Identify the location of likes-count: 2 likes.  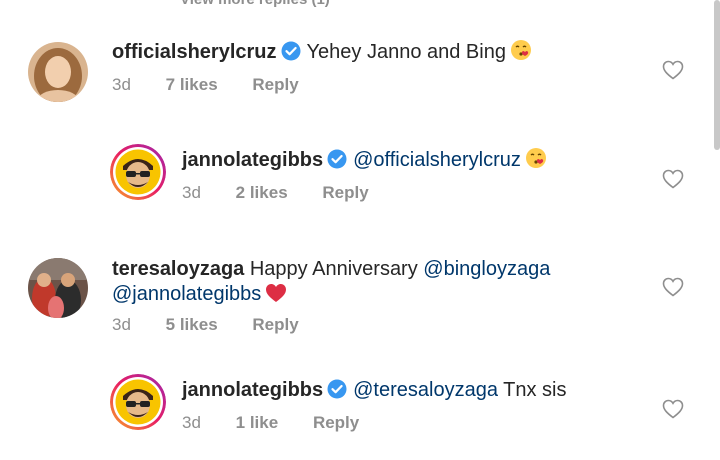
(262, 193).